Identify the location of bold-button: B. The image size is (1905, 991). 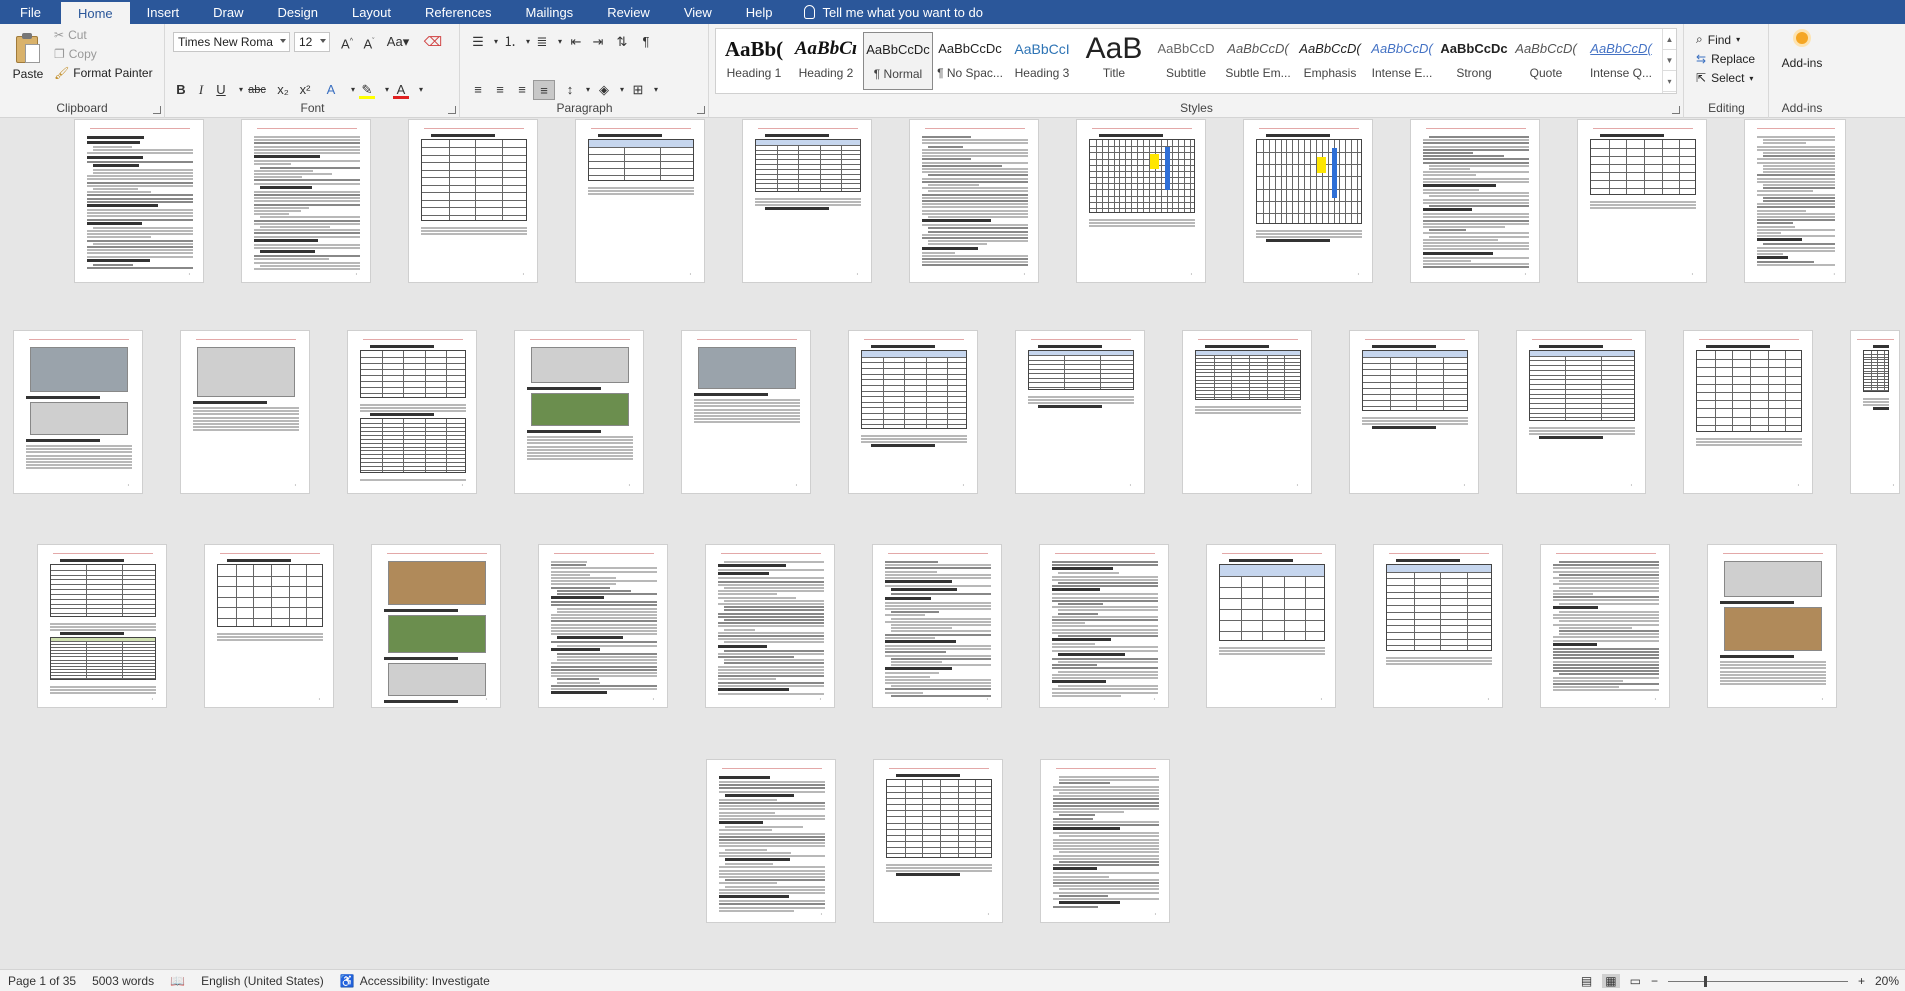
(181, 90).